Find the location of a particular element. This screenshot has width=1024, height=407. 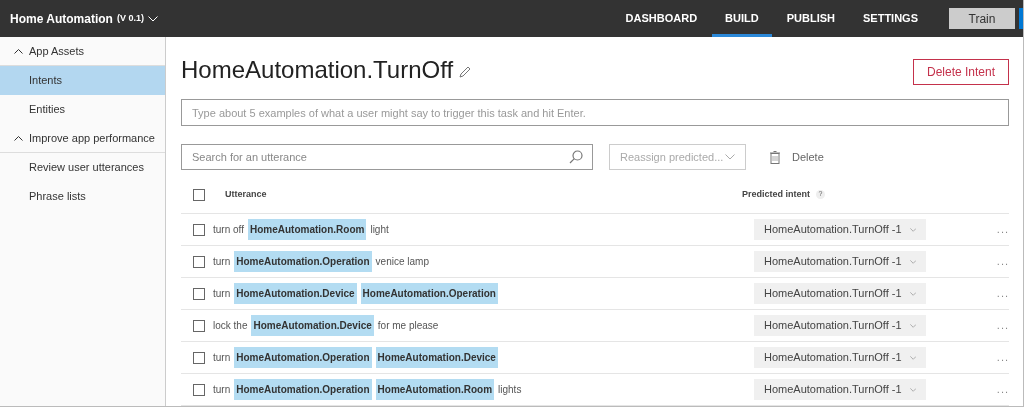

utterance-text: light is located at coordinates (379, 230).